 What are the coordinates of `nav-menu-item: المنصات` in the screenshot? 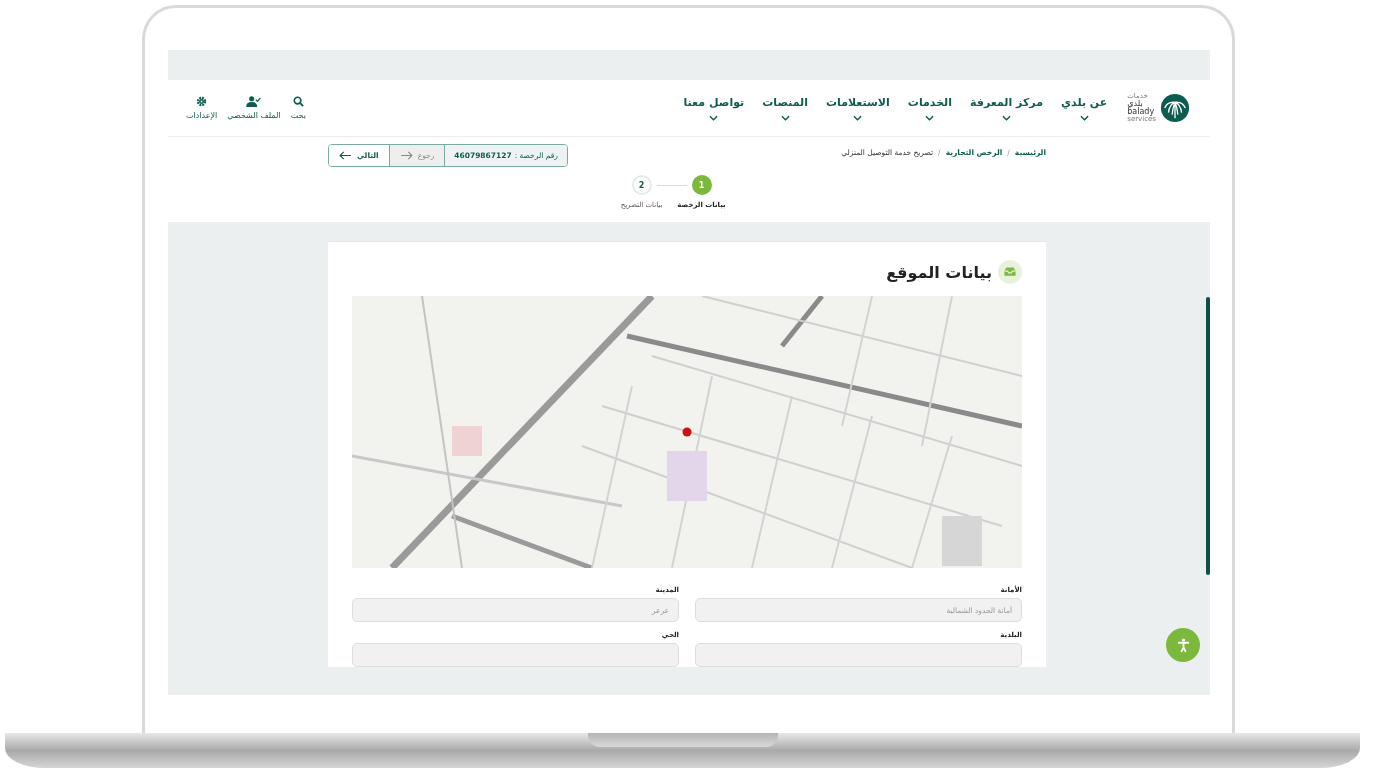 It's located at (785, 108).